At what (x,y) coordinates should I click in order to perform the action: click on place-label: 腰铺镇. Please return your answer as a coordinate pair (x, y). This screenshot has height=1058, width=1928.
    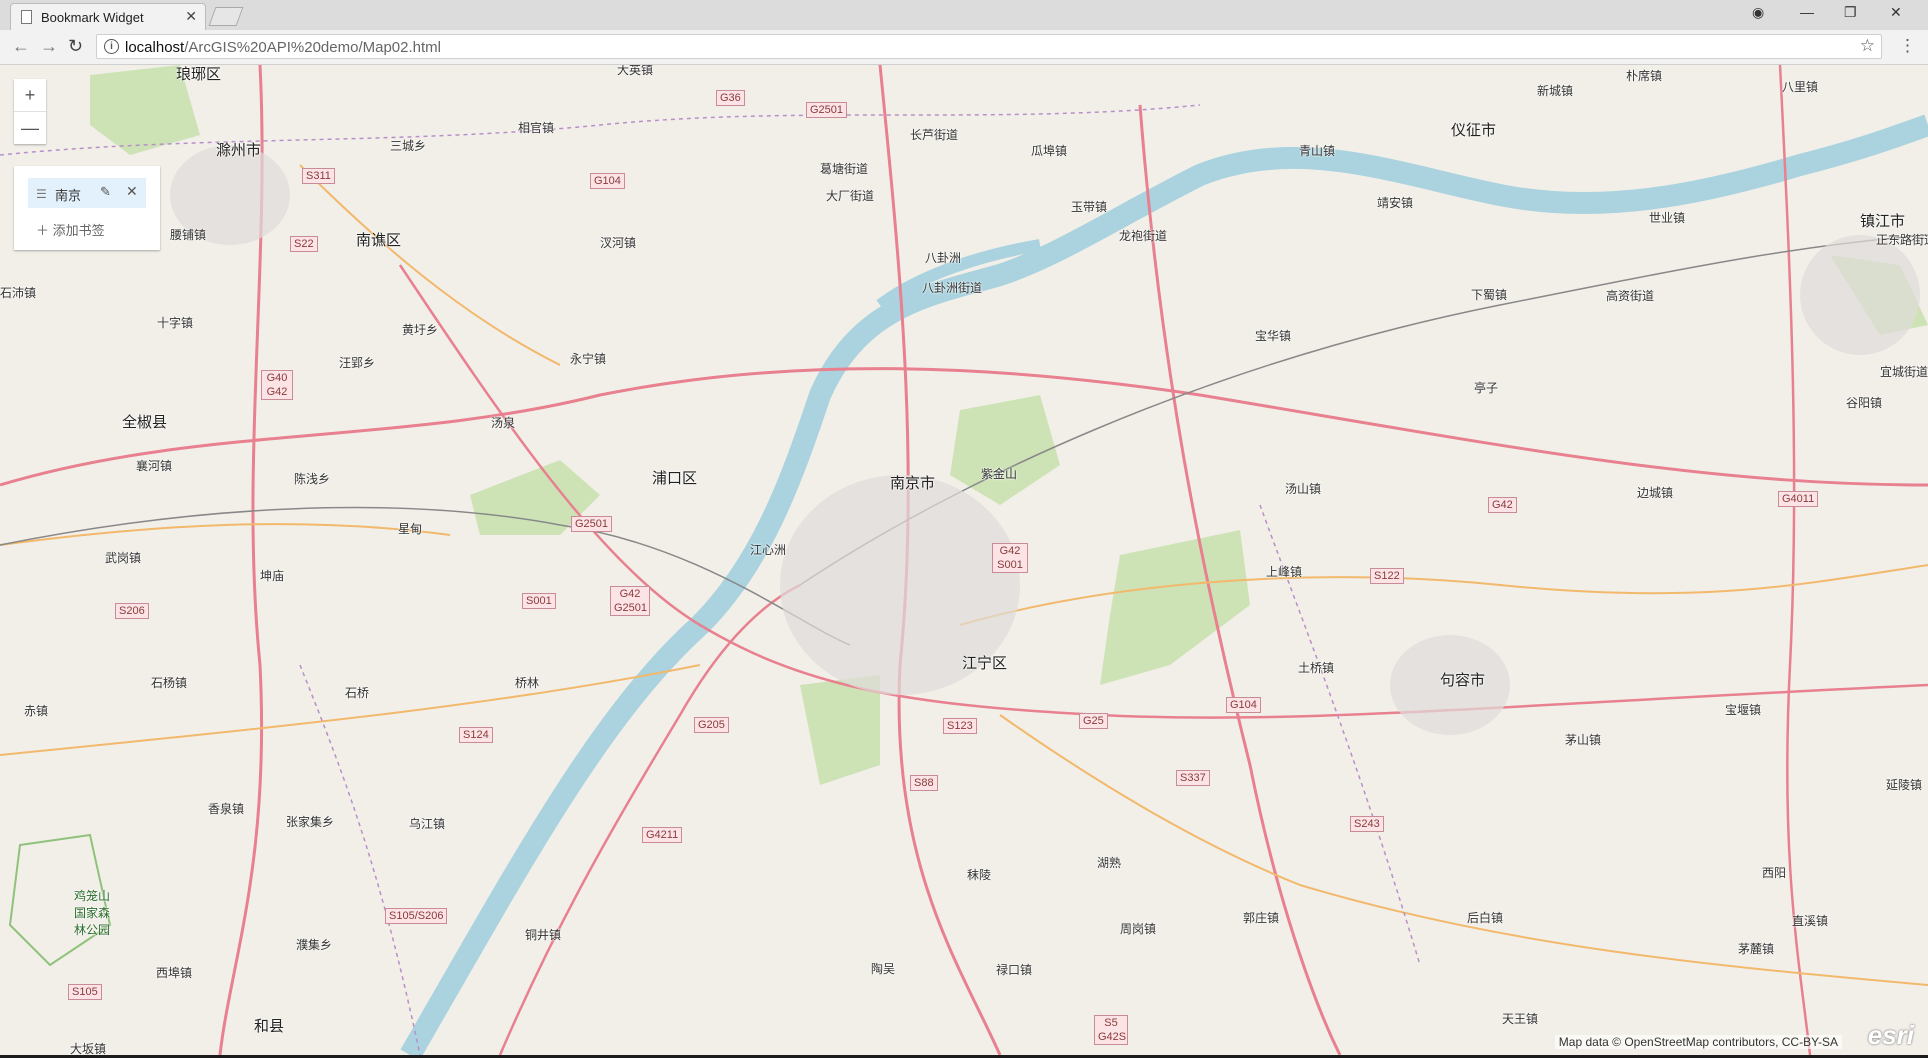
    Looking at the image, I should click on (188, 235).